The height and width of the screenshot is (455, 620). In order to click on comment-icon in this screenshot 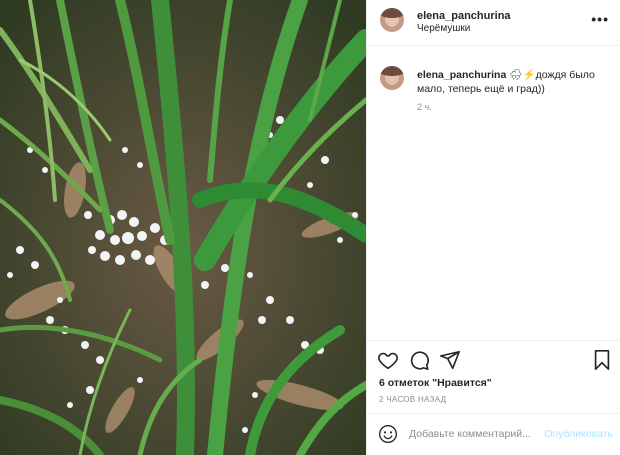, I will do `click(419, 360)`.